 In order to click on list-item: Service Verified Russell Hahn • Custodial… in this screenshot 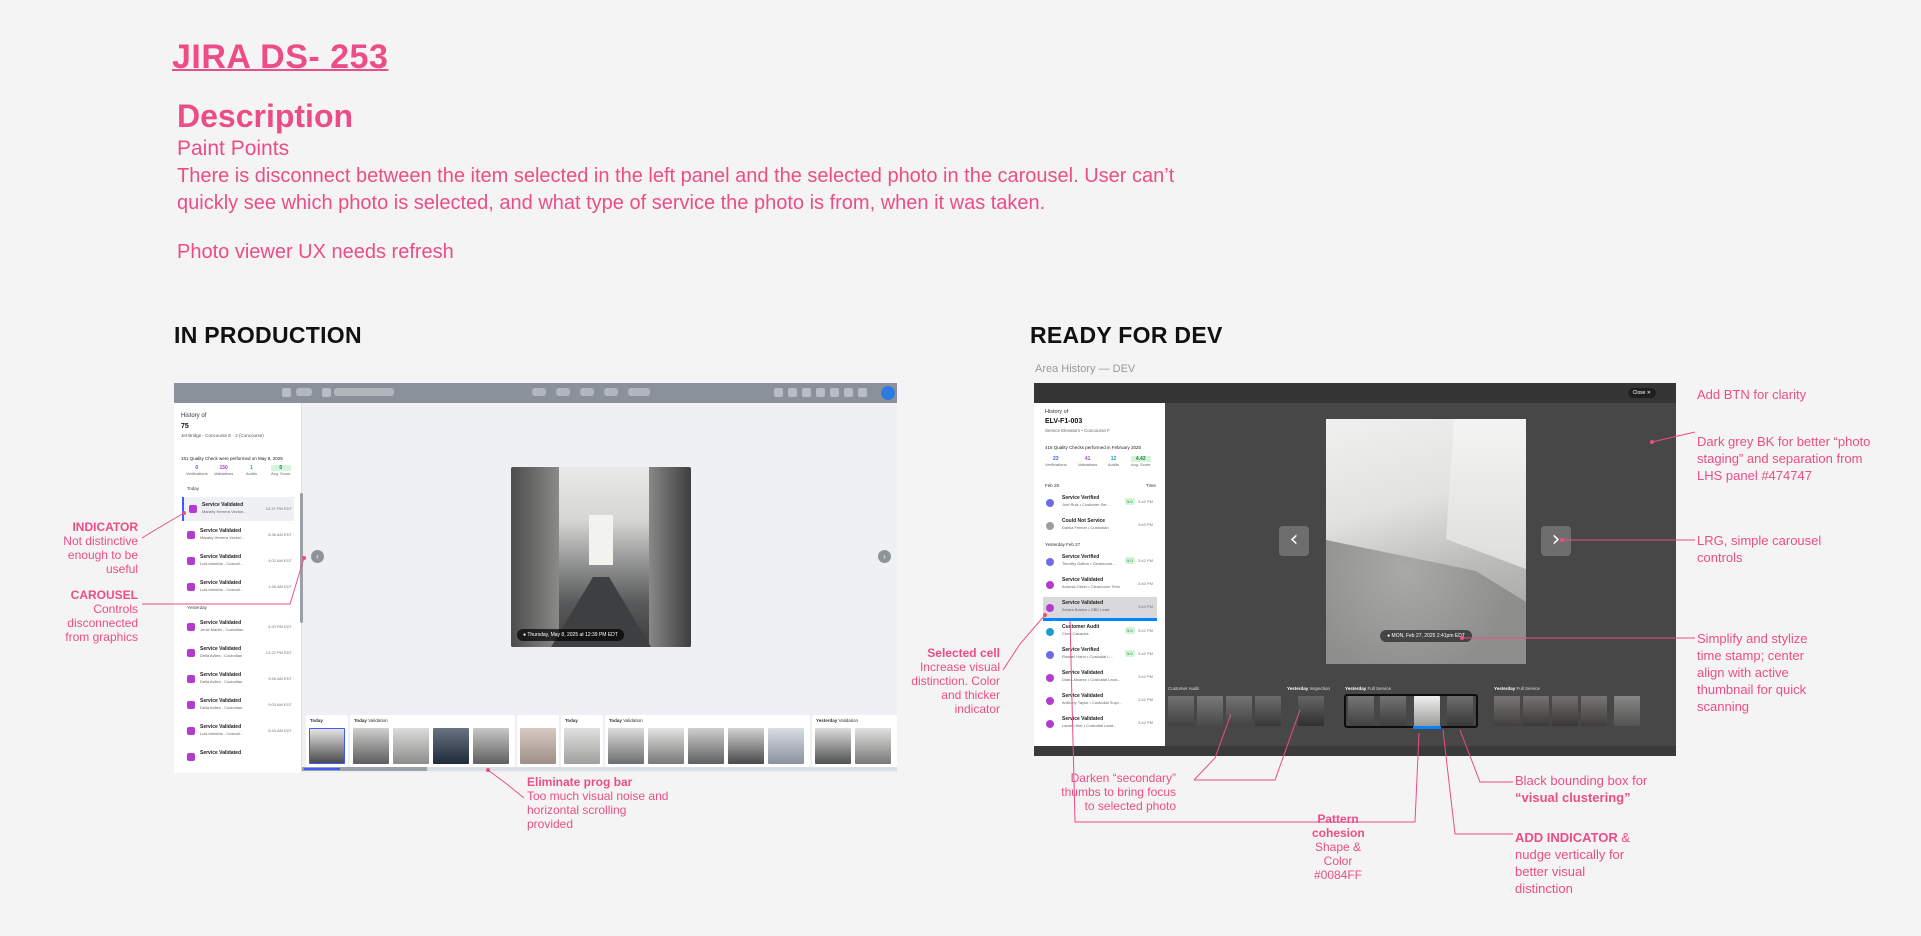, I will do `click(1100, 655)`.